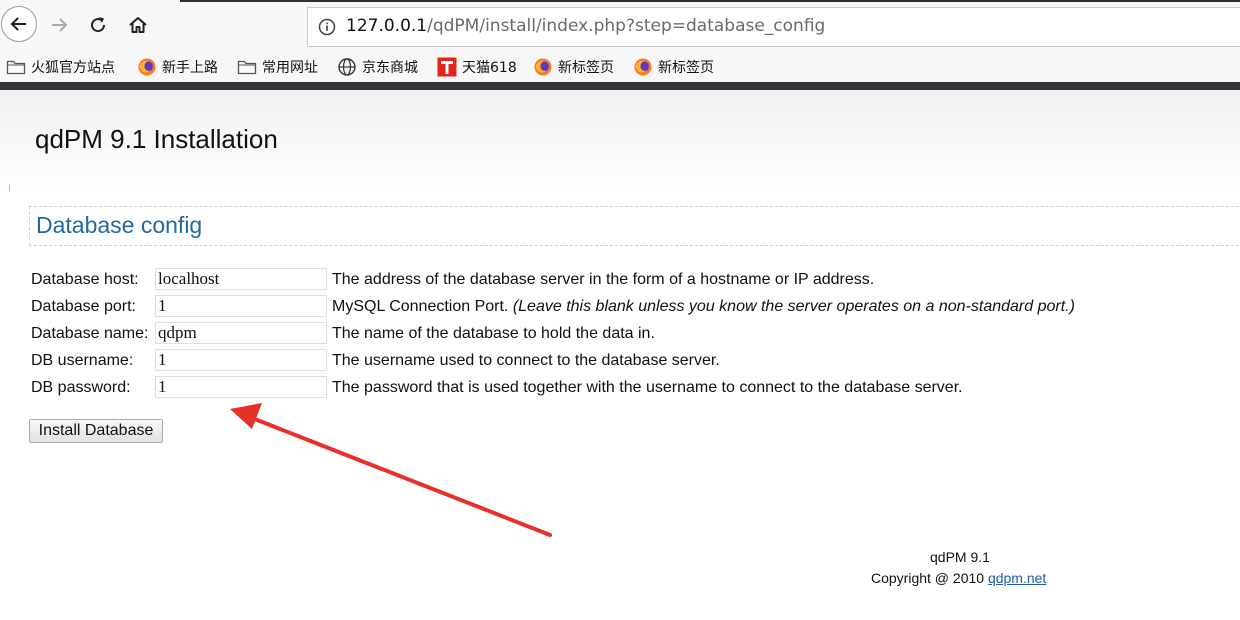  What do you see at coordinates (960, 557) in the screenshot?
I see `footer-version: qdPM 9.1` at bounding box center [960, 557].